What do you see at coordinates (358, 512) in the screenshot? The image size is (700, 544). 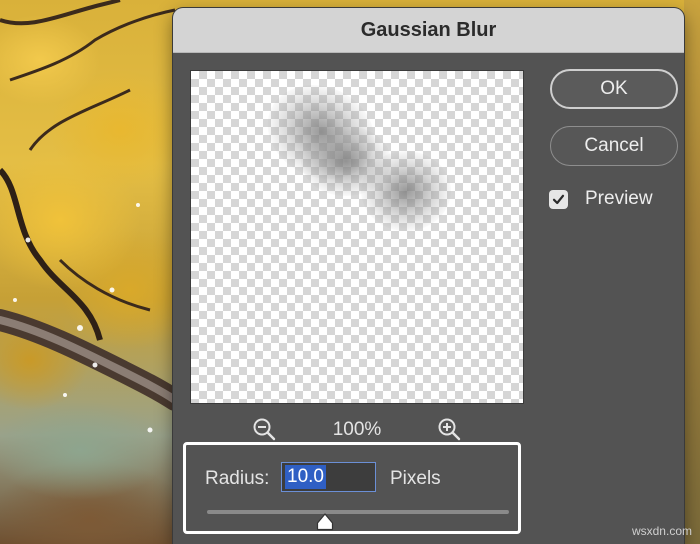 I see `radius-slider-track` at bounding box center [358, 512].